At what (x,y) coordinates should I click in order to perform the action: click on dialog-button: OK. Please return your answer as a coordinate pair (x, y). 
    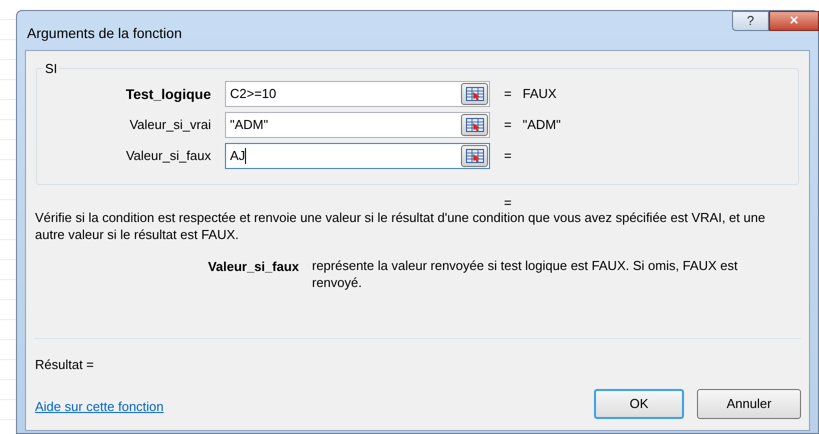
    Looking at the image, I should click on (639, 404).